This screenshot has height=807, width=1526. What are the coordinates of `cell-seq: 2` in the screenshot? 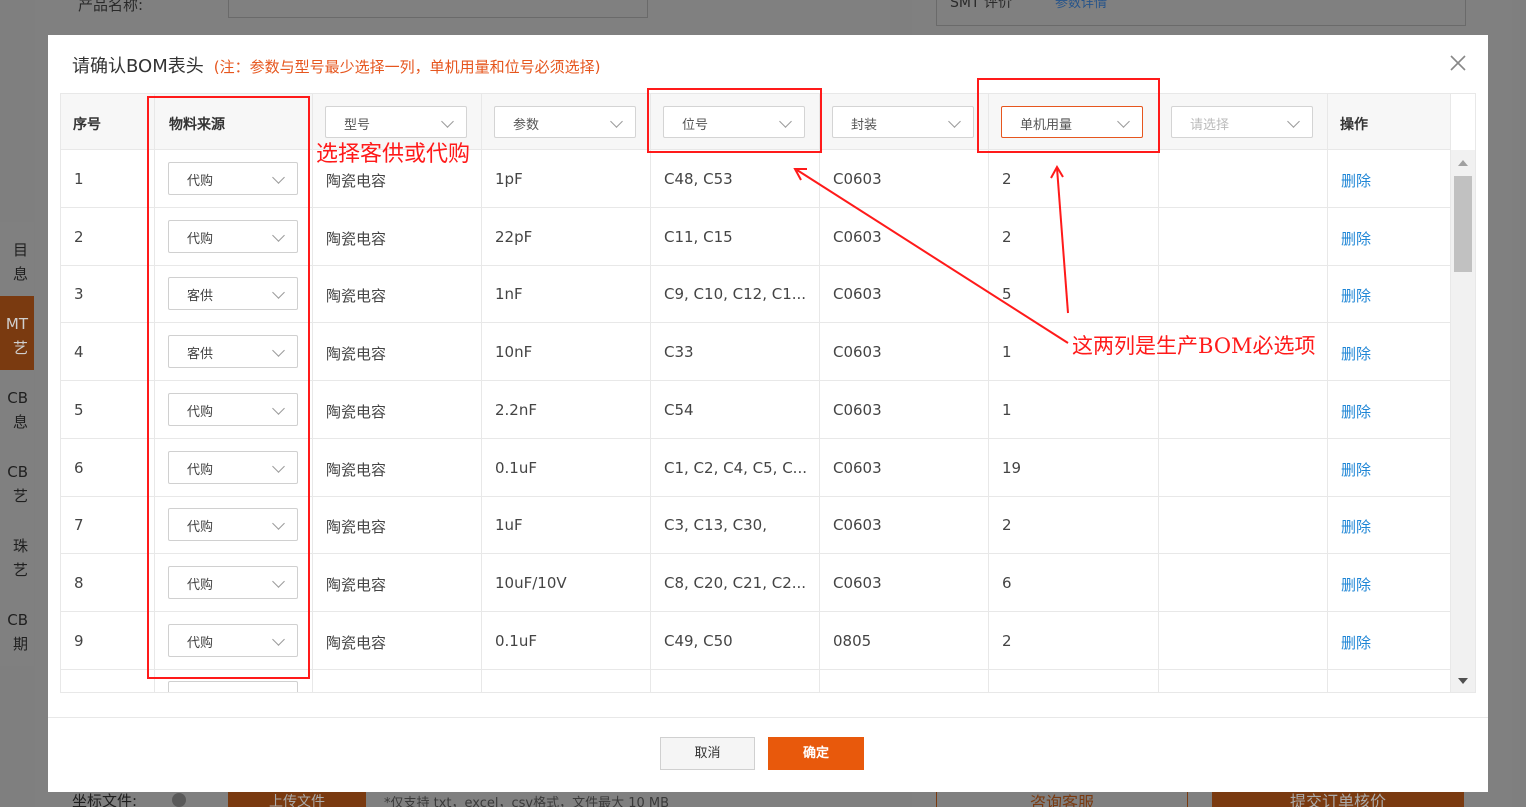 It's located at (108, 236).